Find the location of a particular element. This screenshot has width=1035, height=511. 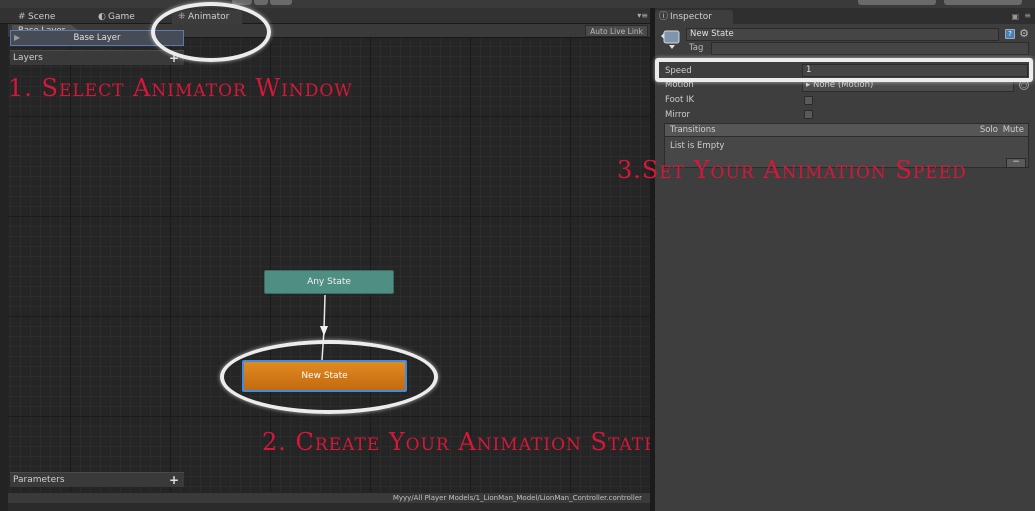

highlight-oval-animator-tab is located at coordinates (211, 32).